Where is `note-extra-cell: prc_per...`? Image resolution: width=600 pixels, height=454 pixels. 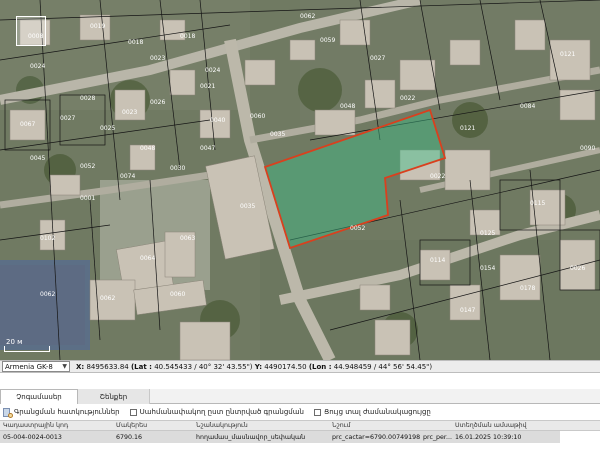
note-extra-cell: prc_per... is located at coordinates (437, 437).